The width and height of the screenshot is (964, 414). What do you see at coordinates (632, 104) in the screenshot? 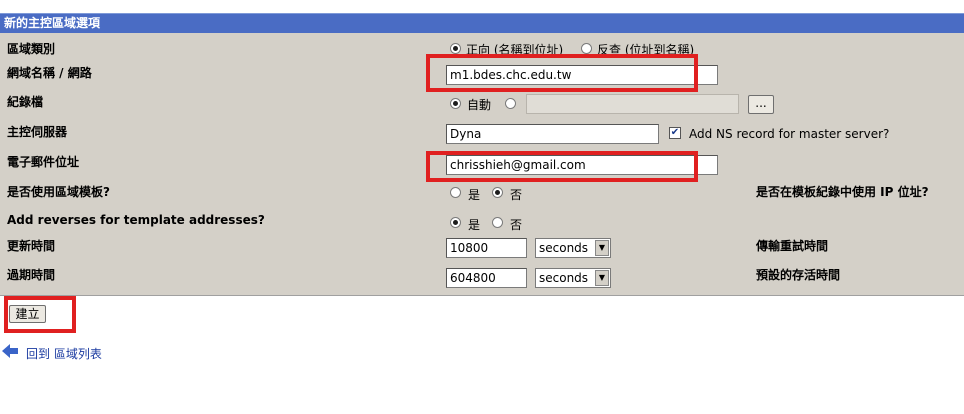
I see `records-file-input` at bounding box center [632, 104].